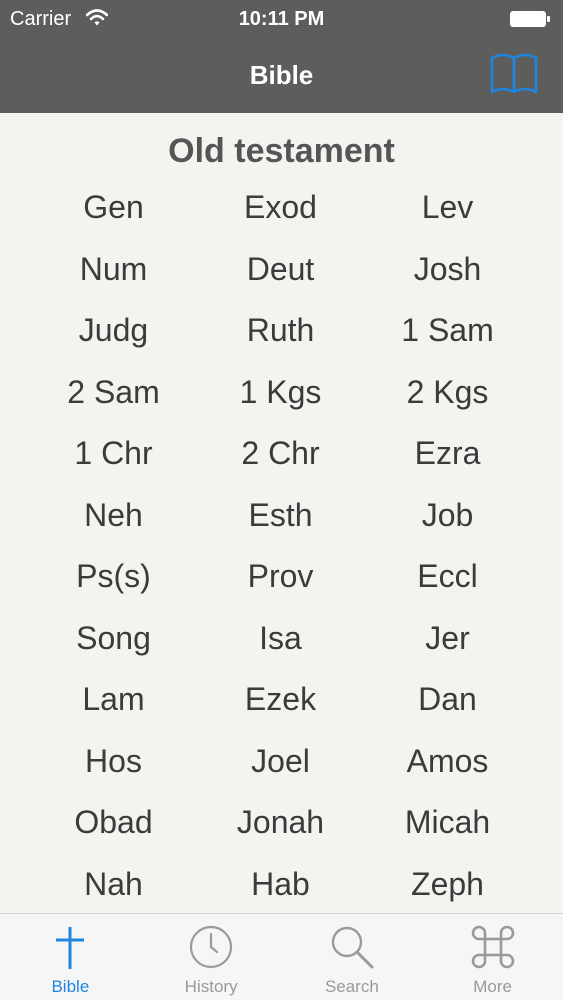 The height and width of the screenshot is (1000, 563). Describe the element at coordinates (514, 73) in the screenshot. I see `book-icon` at that location.